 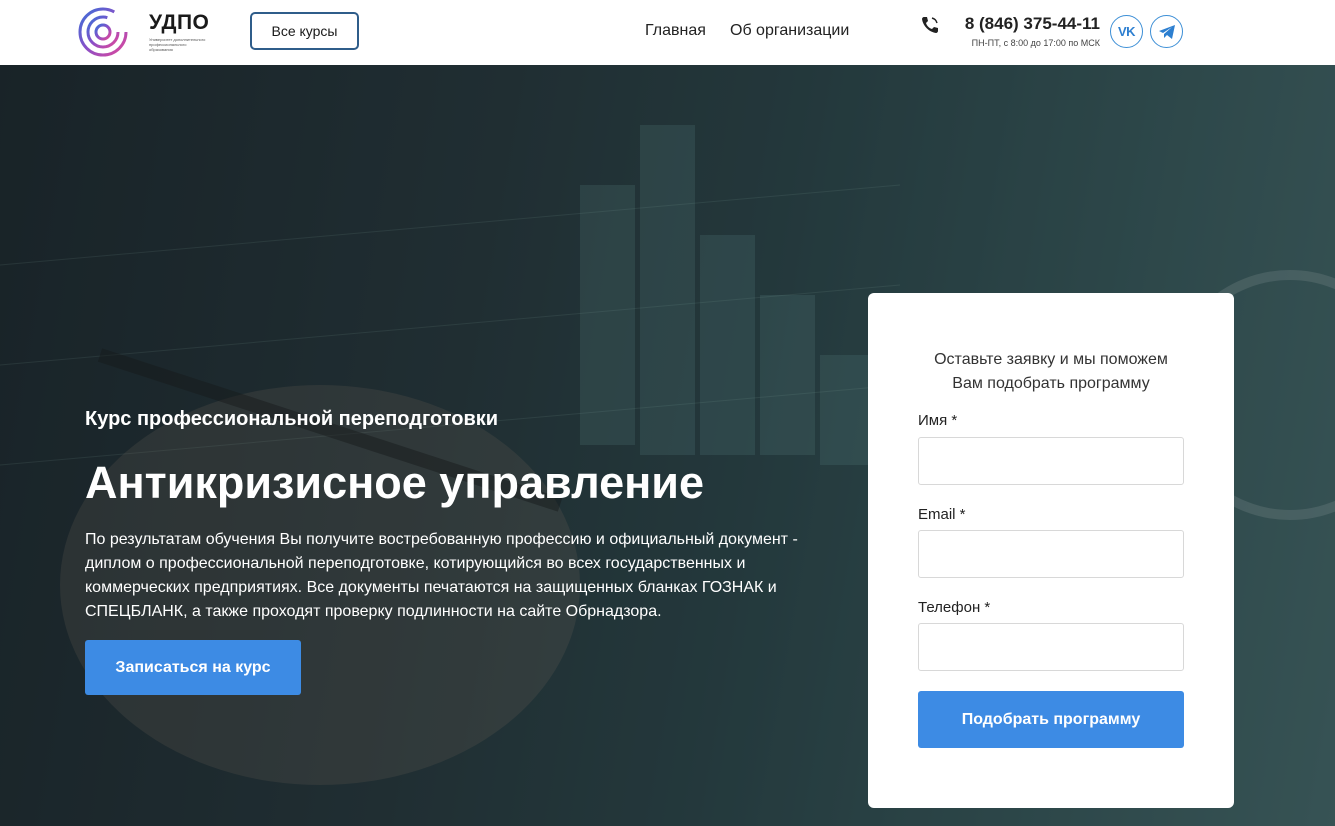 I want to click on phone-icon, so click(x=930, y=25).